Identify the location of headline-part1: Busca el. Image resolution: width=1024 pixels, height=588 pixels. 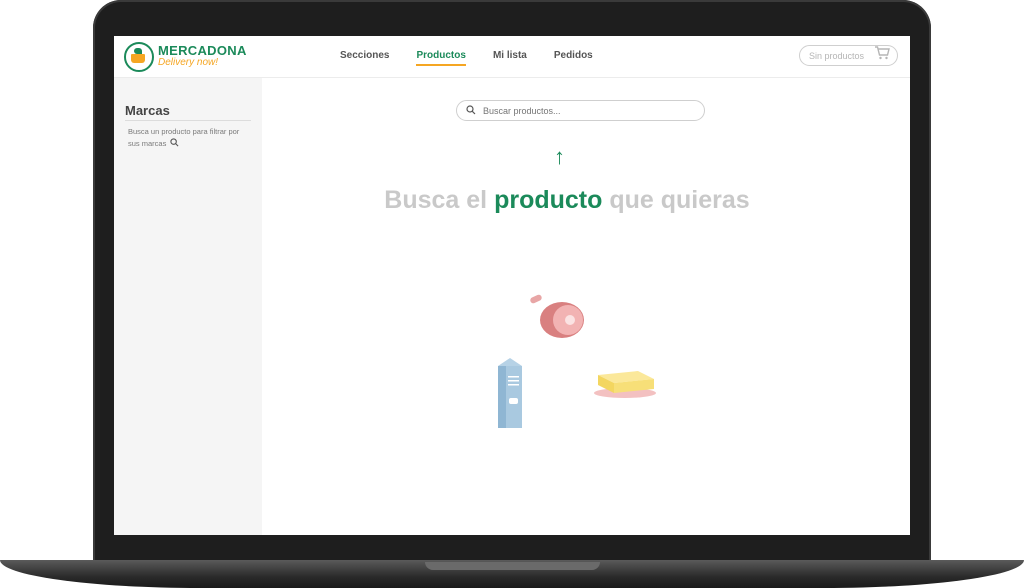
(436, 200).